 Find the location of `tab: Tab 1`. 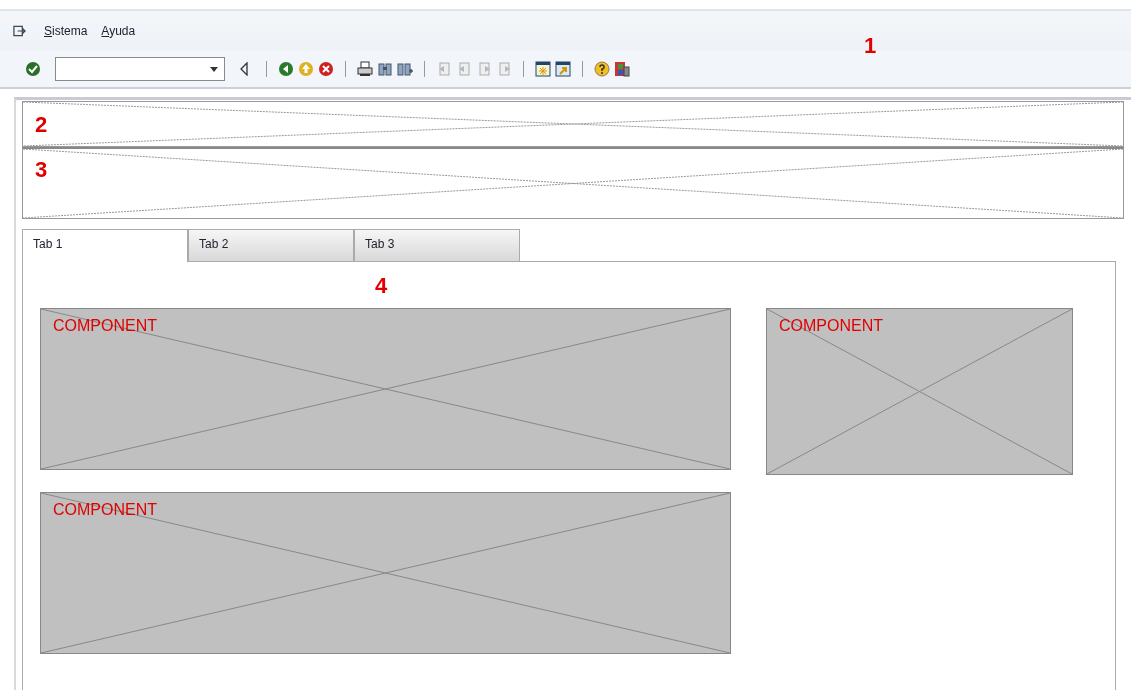

tab: Tab 1 is located at coordinates (105, 245).